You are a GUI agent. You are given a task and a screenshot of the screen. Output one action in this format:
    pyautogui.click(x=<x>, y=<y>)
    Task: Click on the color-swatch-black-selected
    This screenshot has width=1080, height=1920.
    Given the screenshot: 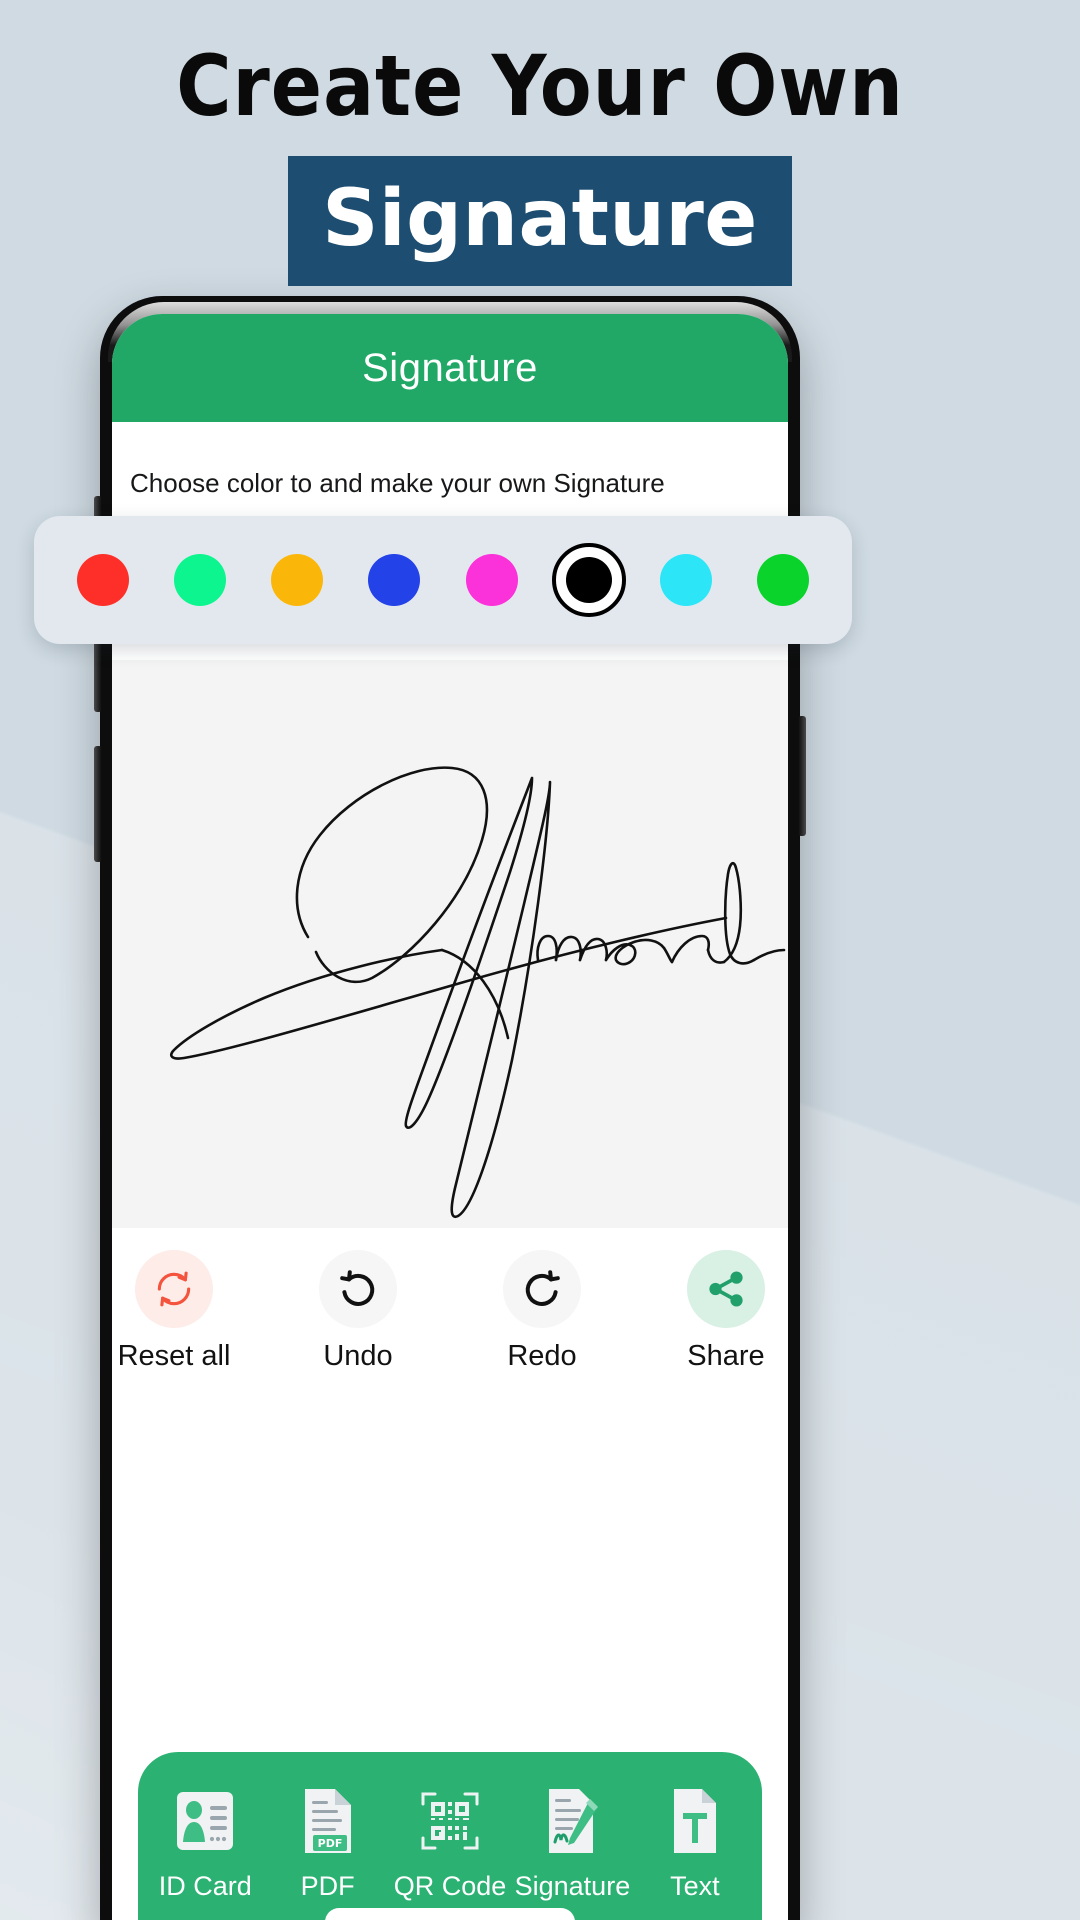 What is the action you would take?
    pyautogui.click(x=588, y=580)
    